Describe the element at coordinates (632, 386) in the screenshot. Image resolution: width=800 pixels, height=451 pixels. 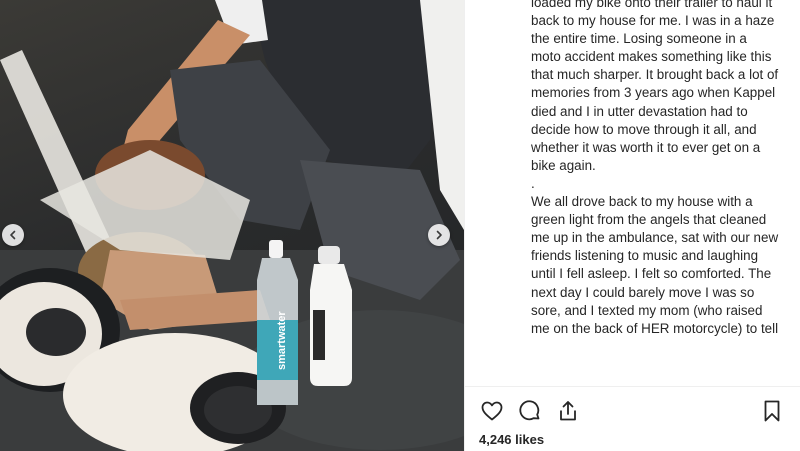
I see `divider` at that location.